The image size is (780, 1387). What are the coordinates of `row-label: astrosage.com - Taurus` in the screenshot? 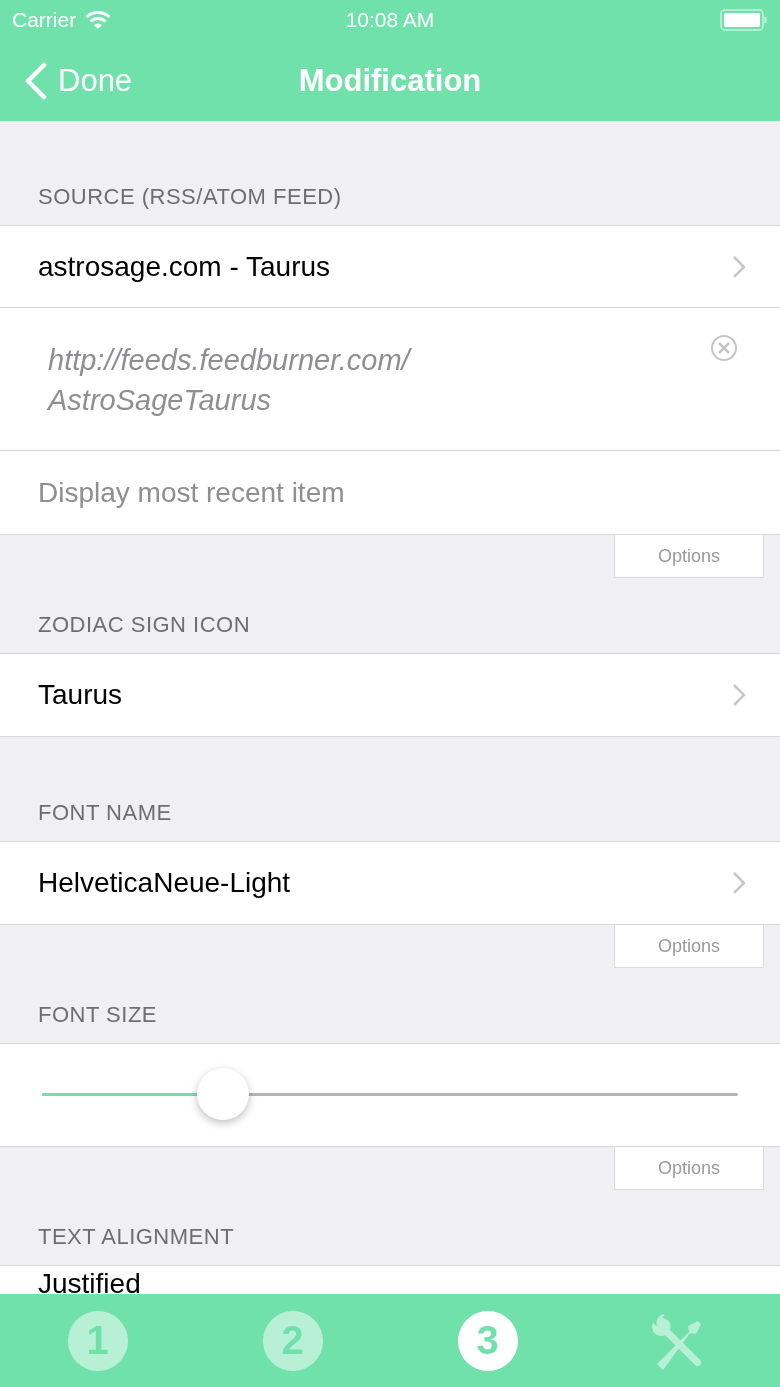 It's located at (185, 266).